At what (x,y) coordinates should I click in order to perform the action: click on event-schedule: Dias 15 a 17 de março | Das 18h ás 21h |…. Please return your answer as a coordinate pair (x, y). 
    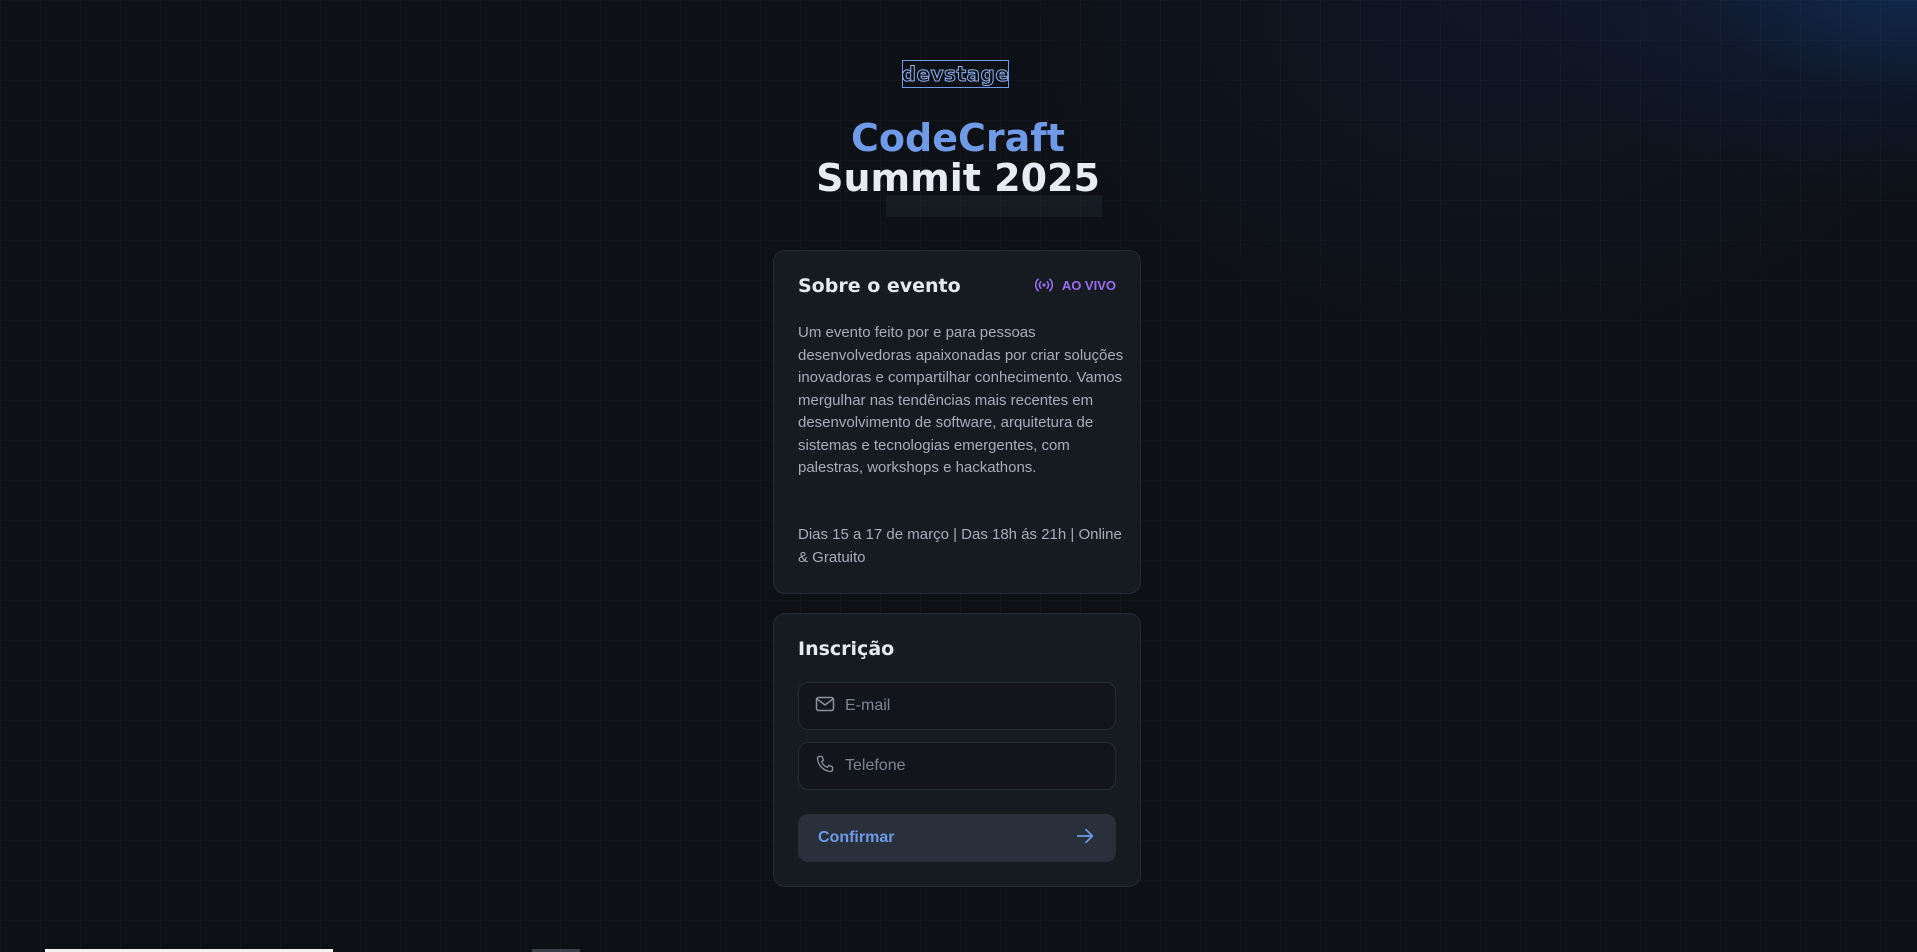
    Looking at the image, I should click on (960, 546).